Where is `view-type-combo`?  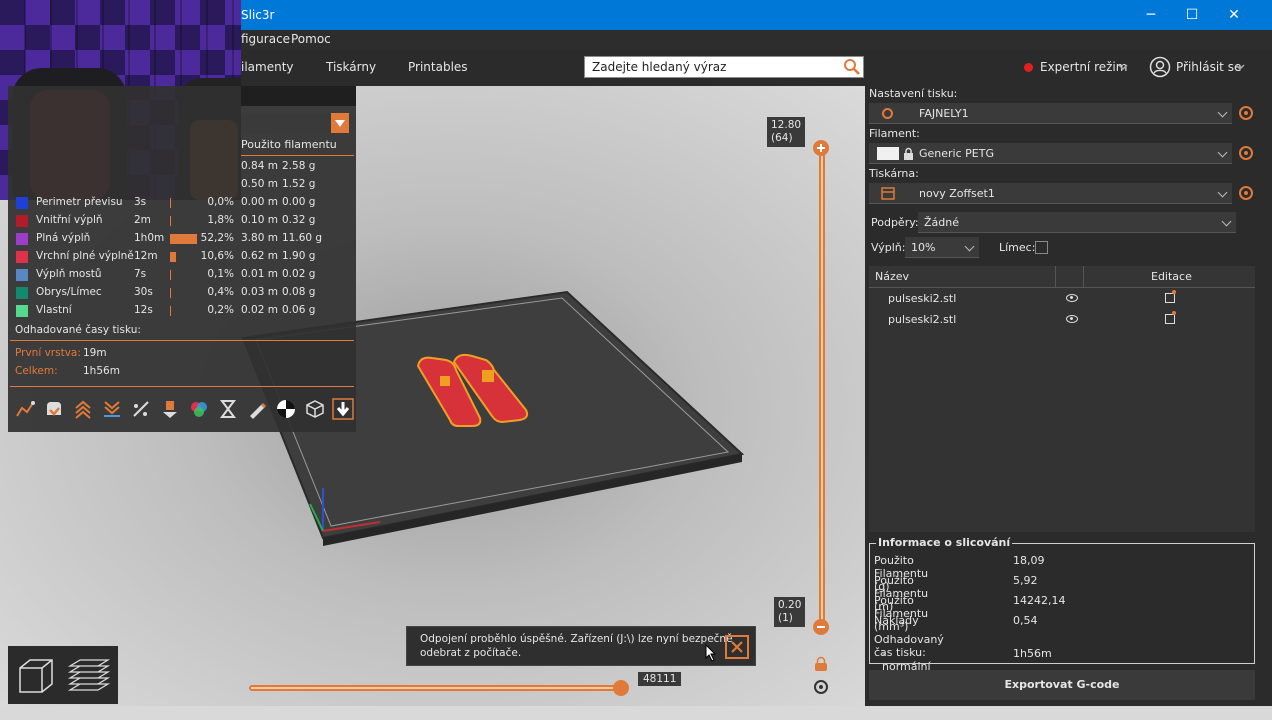
view-type-combo is located at coordinates (287, 123).